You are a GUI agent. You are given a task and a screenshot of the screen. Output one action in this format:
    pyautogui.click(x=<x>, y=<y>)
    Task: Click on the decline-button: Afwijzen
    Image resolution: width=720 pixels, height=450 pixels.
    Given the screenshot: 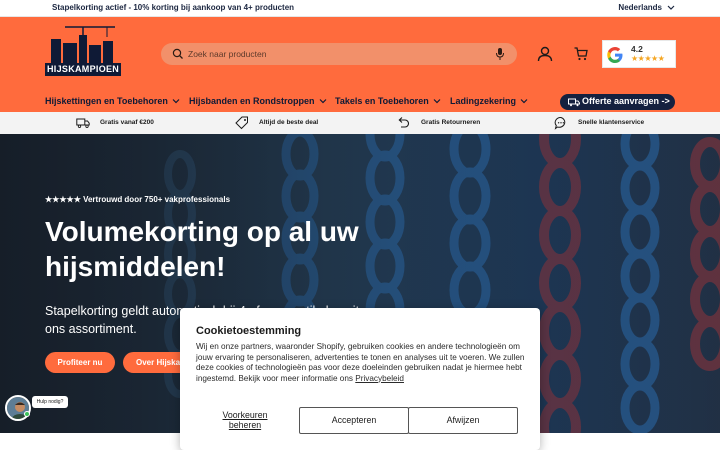 What is the action you would take?
    pyautogui.click(x=463, y=420)
    